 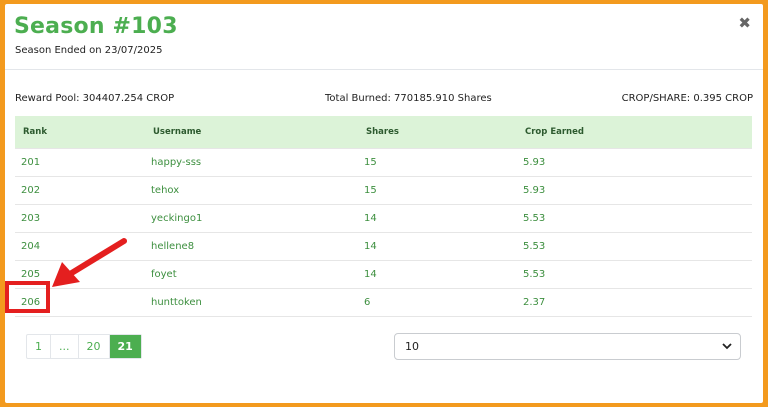 I want to click on annotation-highlight-box, so click(x=27, y=297).